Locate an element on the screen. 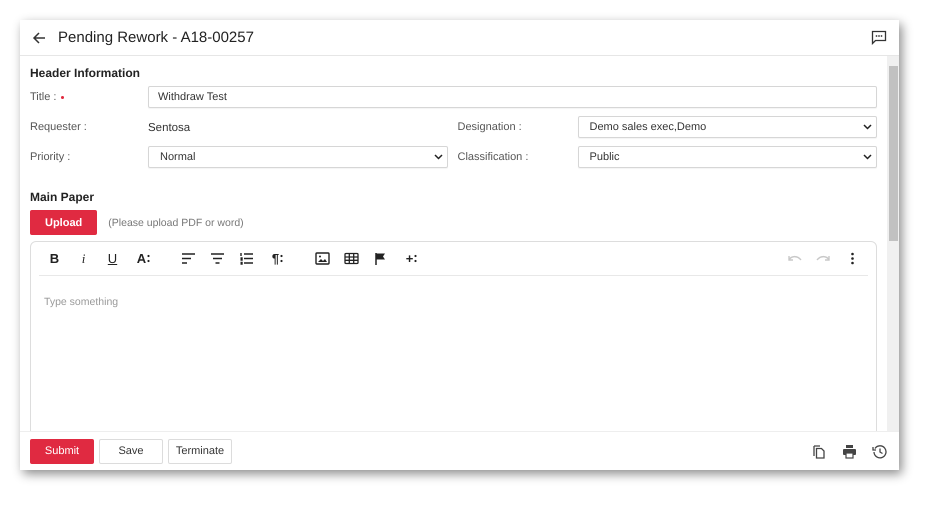  copy-icon is located at coordinates (819, 451).